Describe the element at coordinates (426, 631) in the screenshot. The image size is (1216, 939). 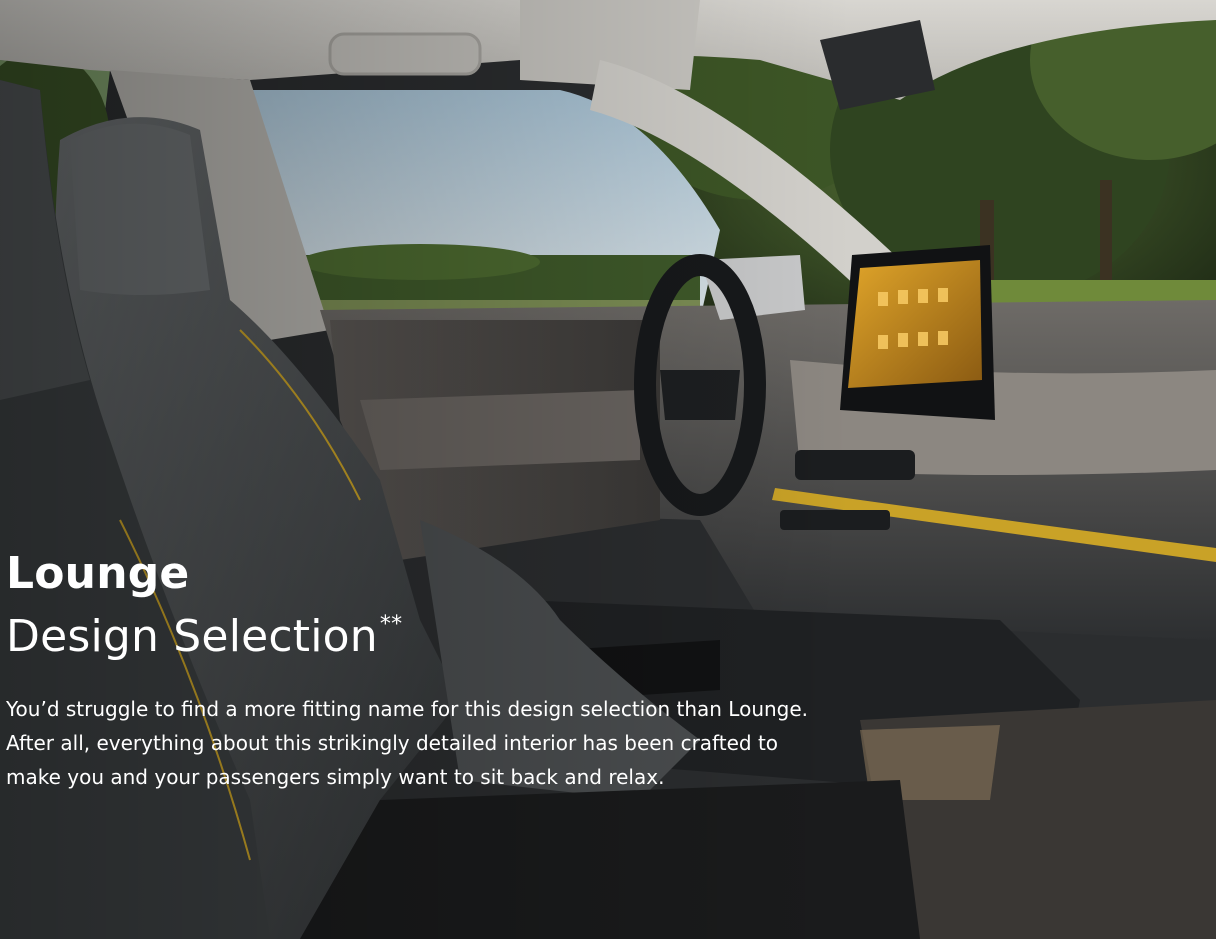
I see `hero-title-light: Design Selection**` at that location.